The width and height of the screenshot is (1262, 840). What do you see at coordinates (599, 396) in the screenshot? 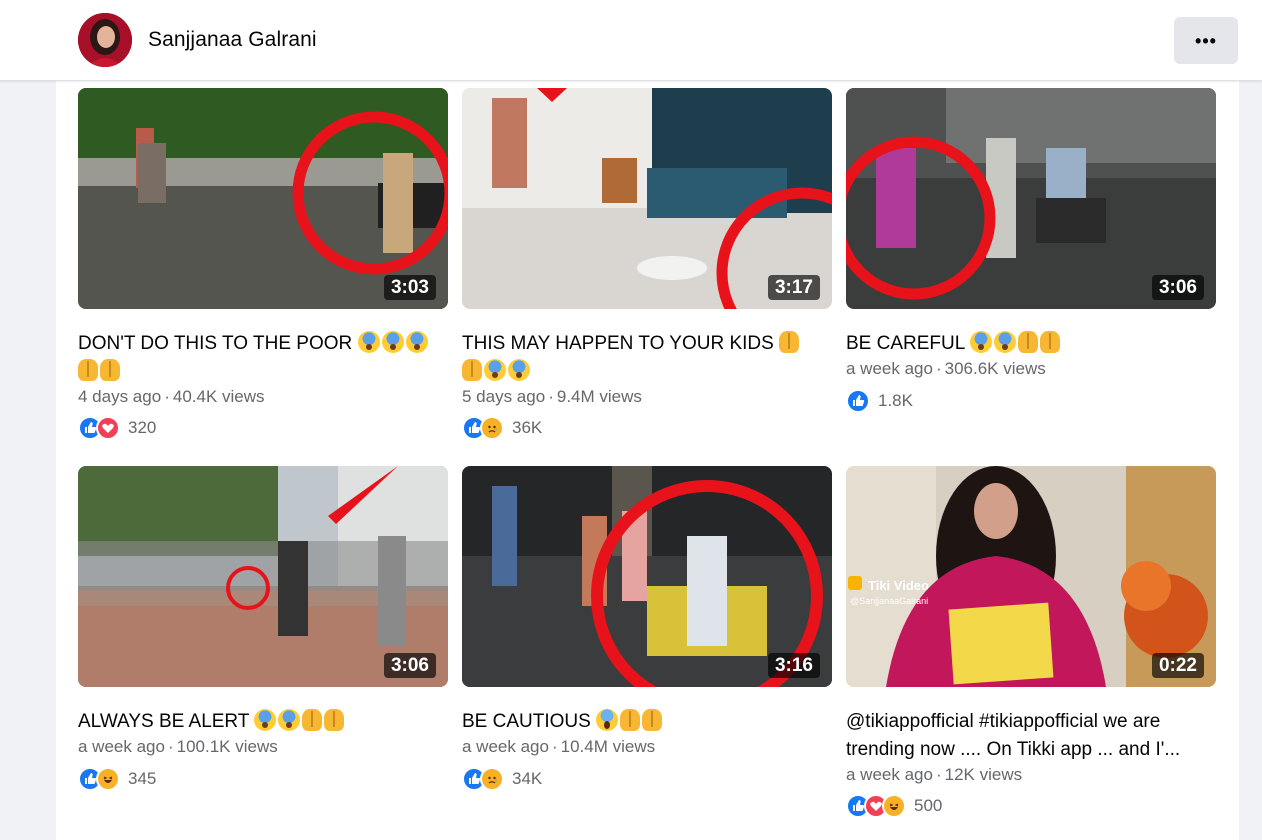
I see `video-views: 9.4M views` at bounding box center [599, 396].